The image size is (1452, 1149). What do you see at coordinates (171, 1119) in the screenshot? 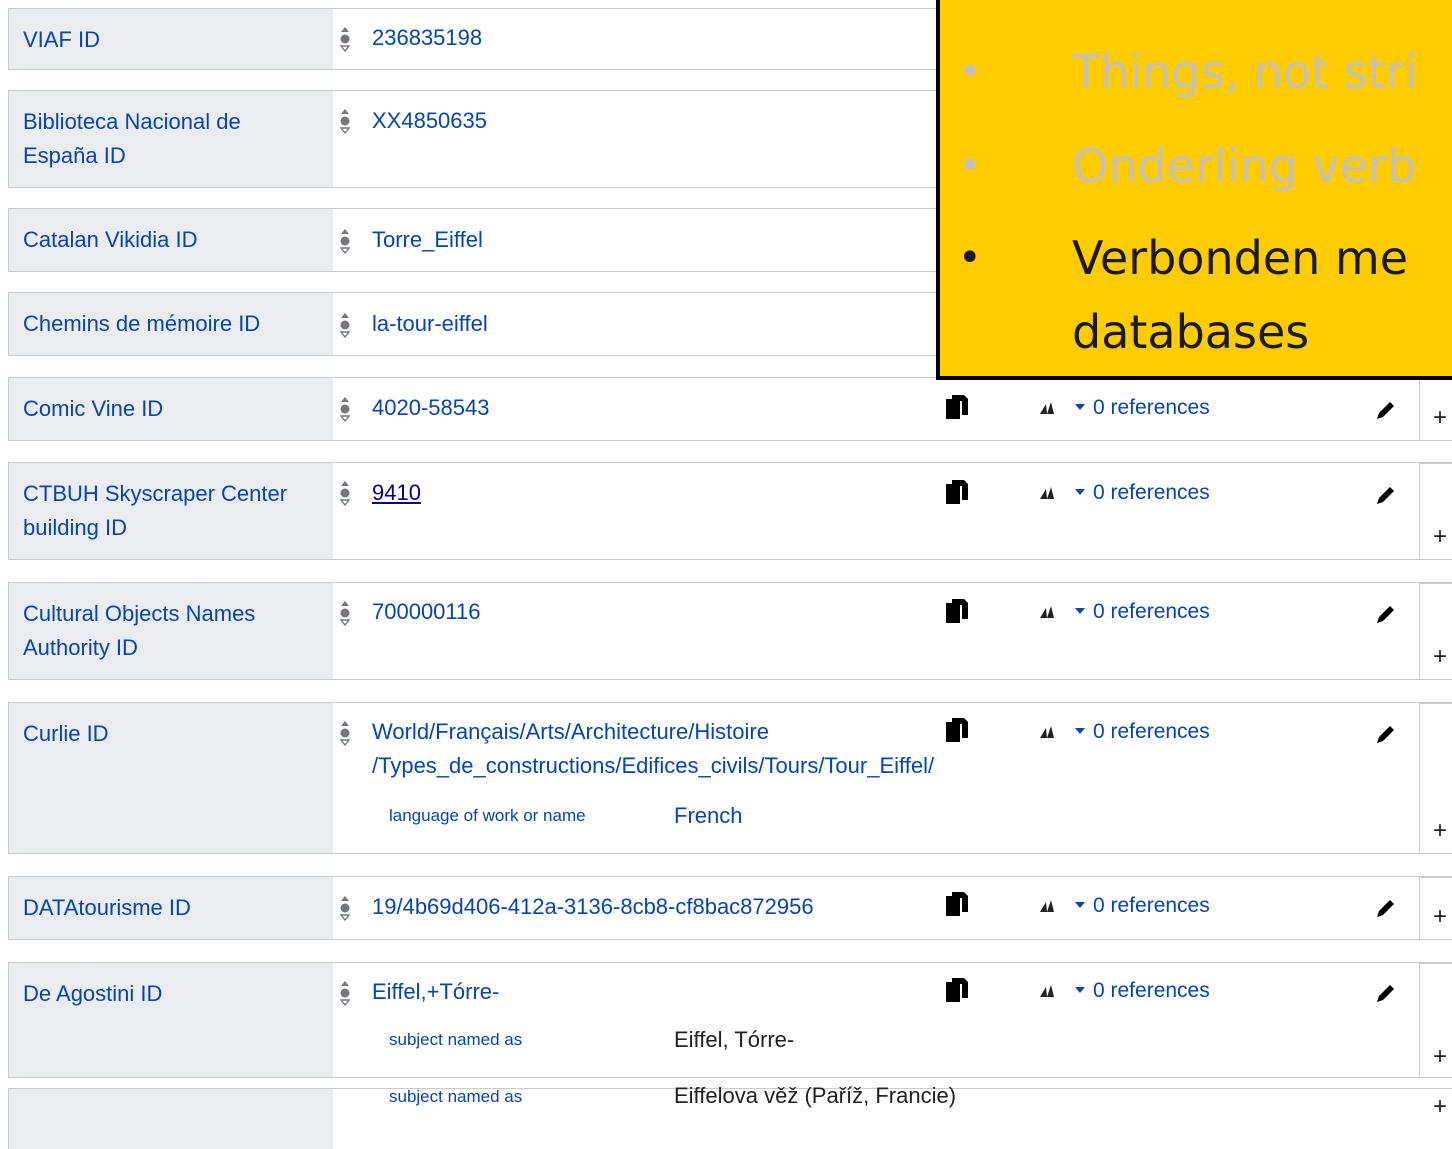
I see `property-cell` at bounding box center [171, 1119].